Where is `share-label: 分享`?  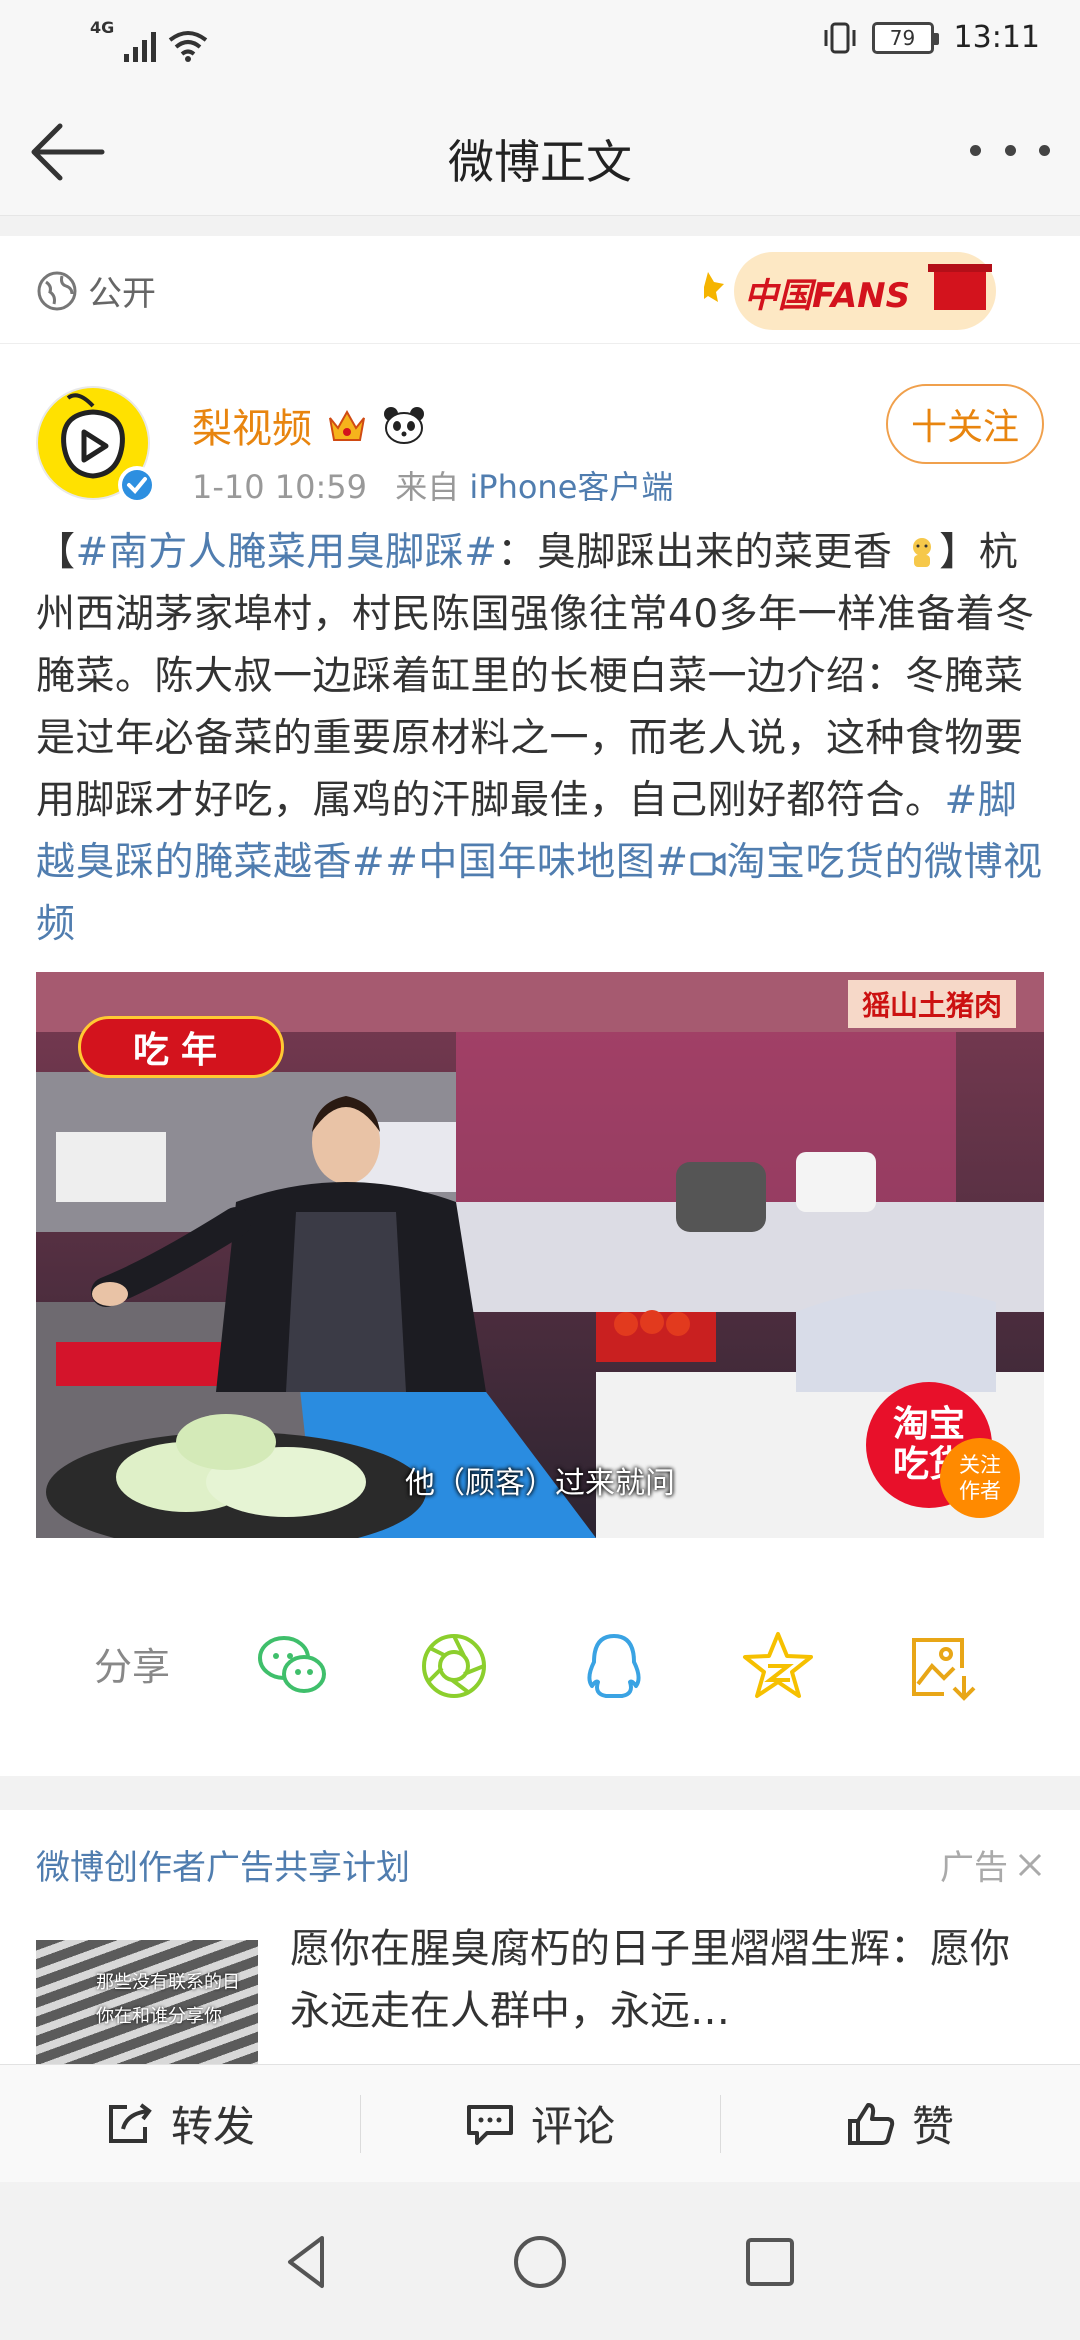
share-label: 分享 is located at coordinates (132, 1667).